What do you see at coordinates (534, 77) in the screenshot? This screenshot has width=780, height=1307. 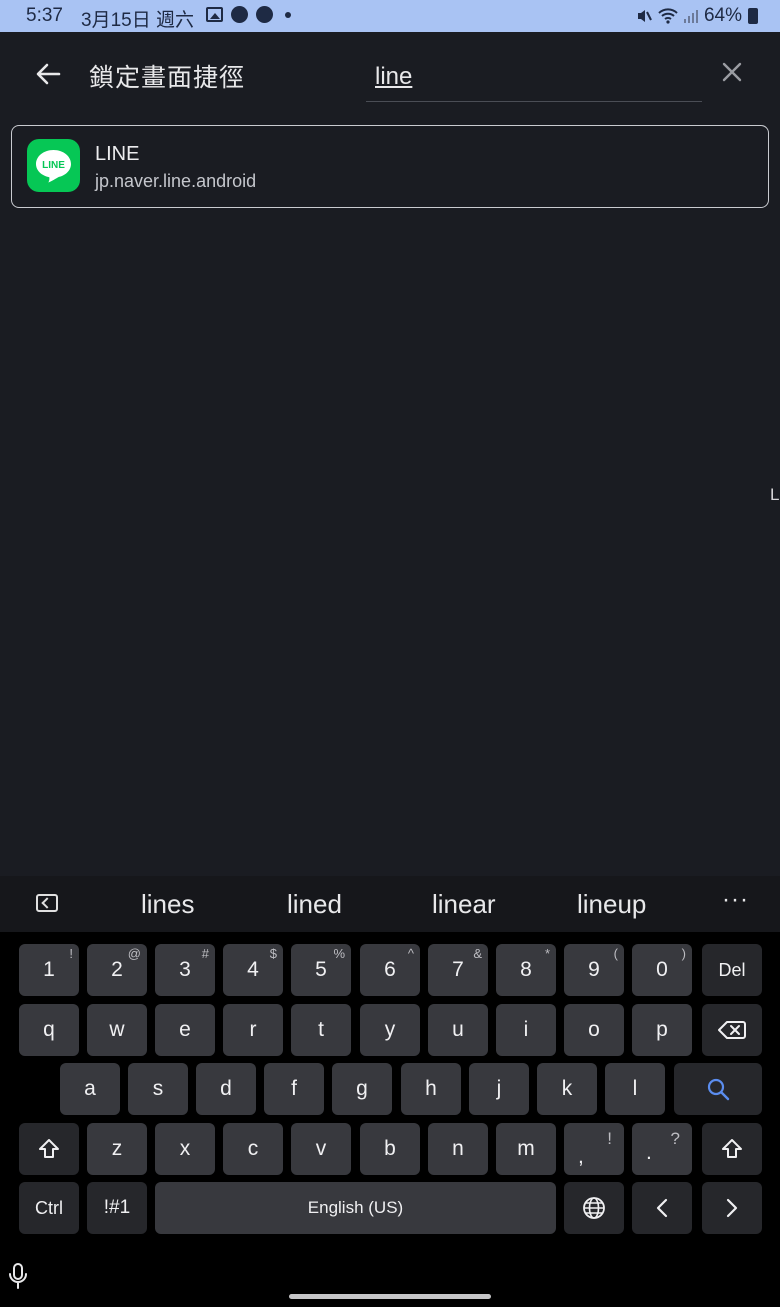 I see `search-input` at bounding box center [534, 77].